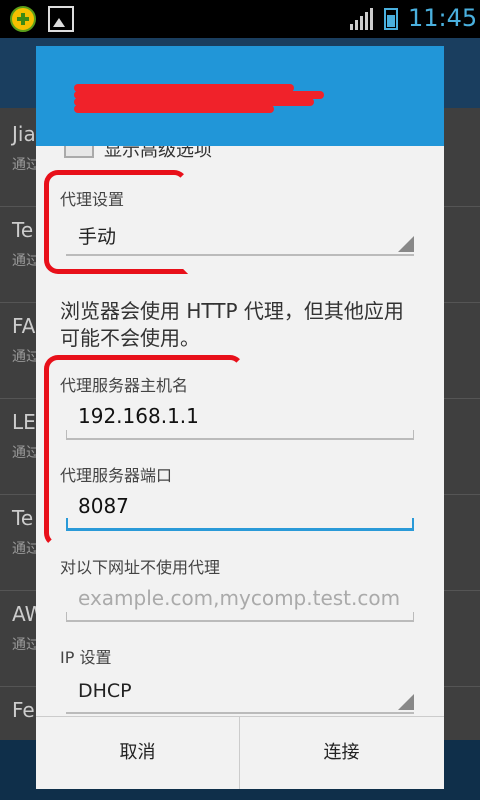 The height and width of the screenshot is (800, 480). I want to click on list-item-title: FA, so click(24, 326).